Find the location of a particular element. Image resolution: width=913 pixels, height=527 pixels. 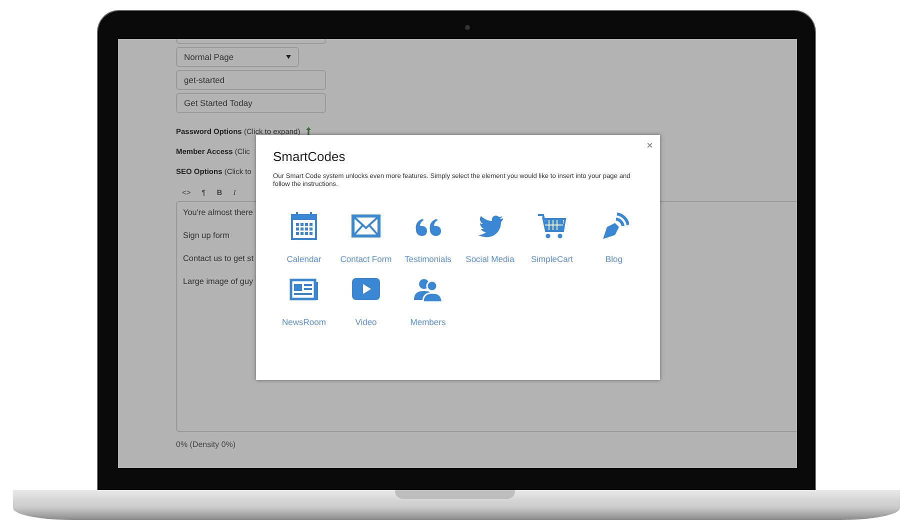

editor-text: Contact us to get st is located at coordinates (218, 258).